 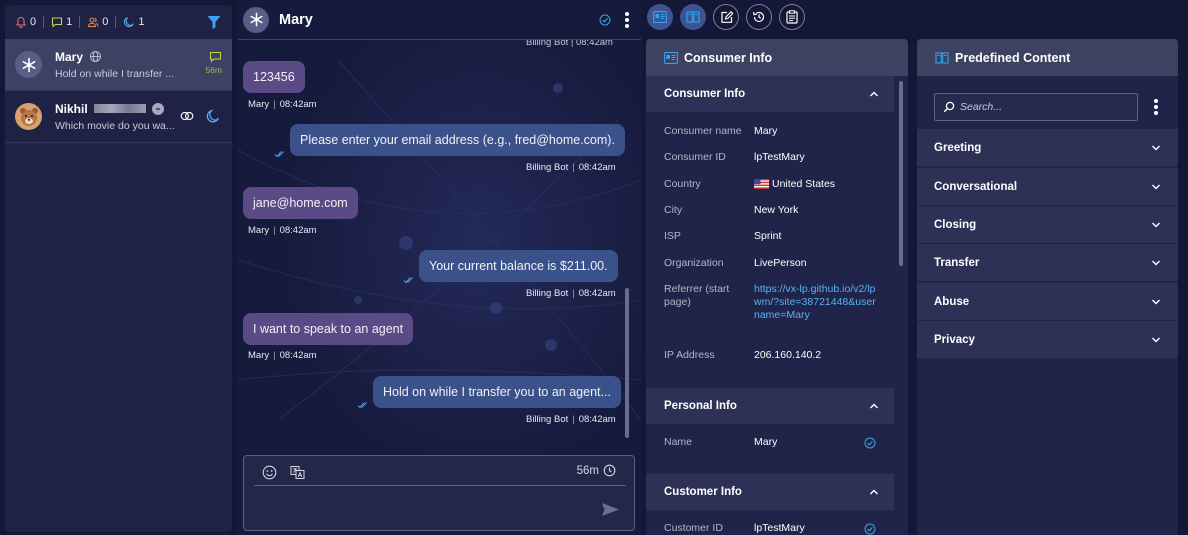 I want to click on conversation-name: Nikhil, so click(x=71, y=108).